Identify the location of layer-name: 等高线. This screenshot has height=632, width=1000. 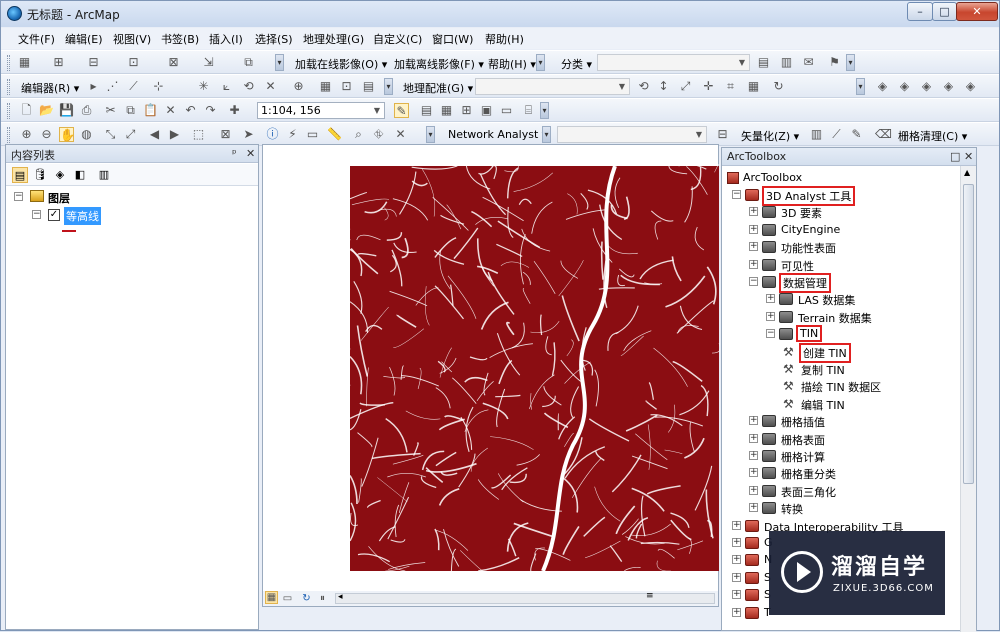
(82, 216).